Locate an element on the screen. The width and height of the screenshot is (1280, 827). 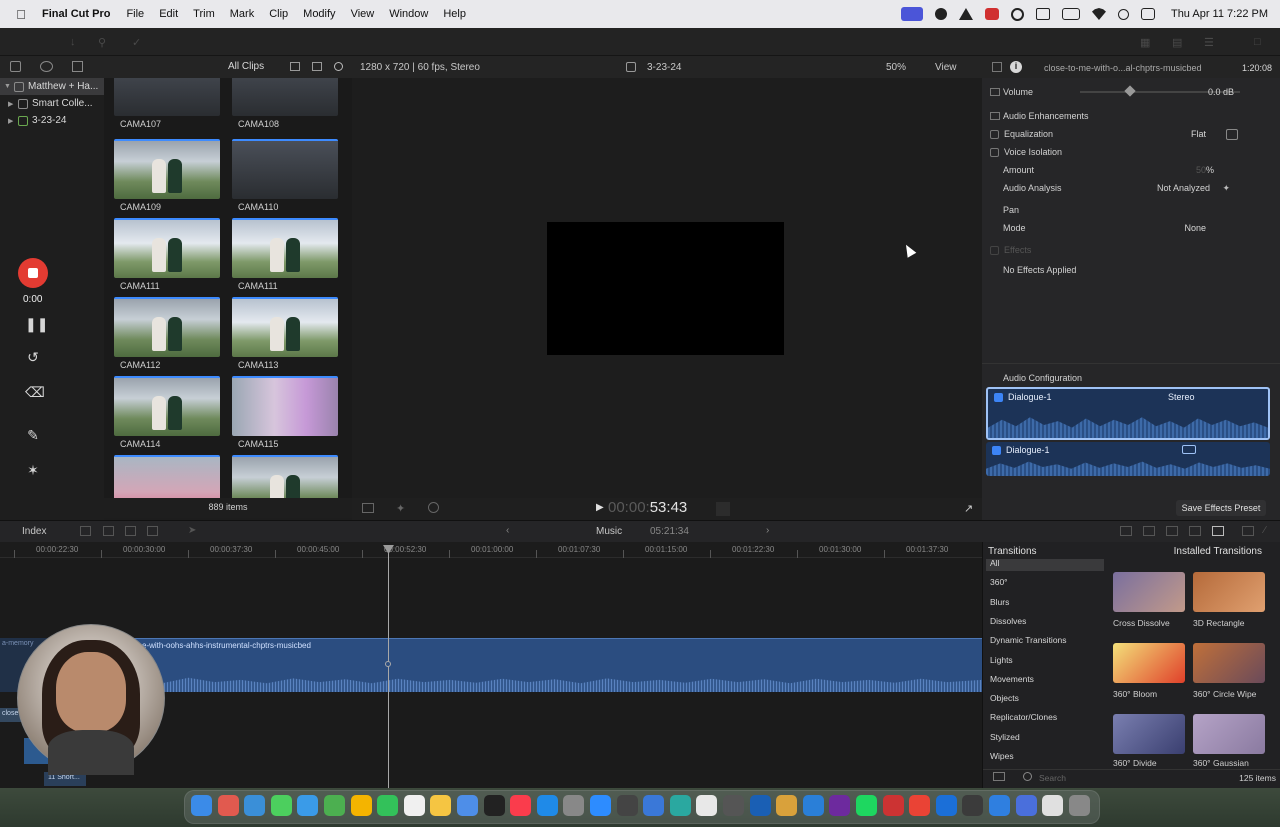
solo-audio-icon is located at coordinates (1149, 531).